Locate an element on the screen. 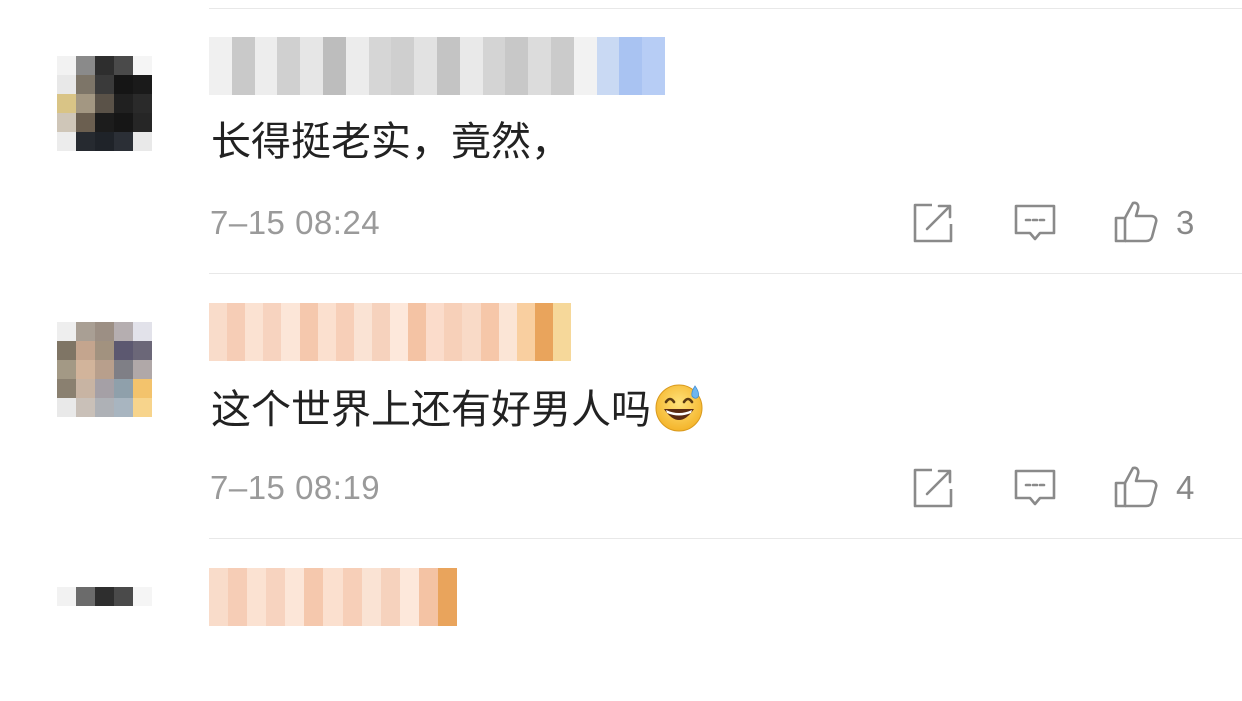 Image resolution: width=1242 pixels, height=701 pixels. comment-text-body: 这个世界上还有好男人吗 is located at coordinates (431, 410).